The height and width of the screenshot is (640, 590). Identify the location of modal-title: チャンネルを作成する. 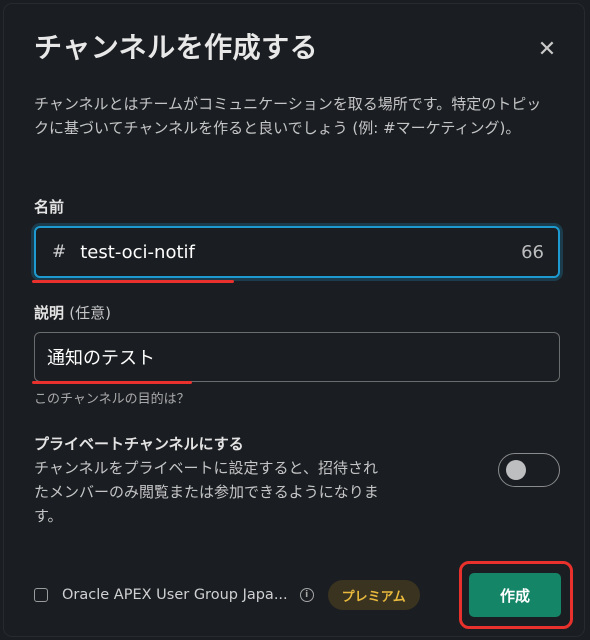
(176, 47).